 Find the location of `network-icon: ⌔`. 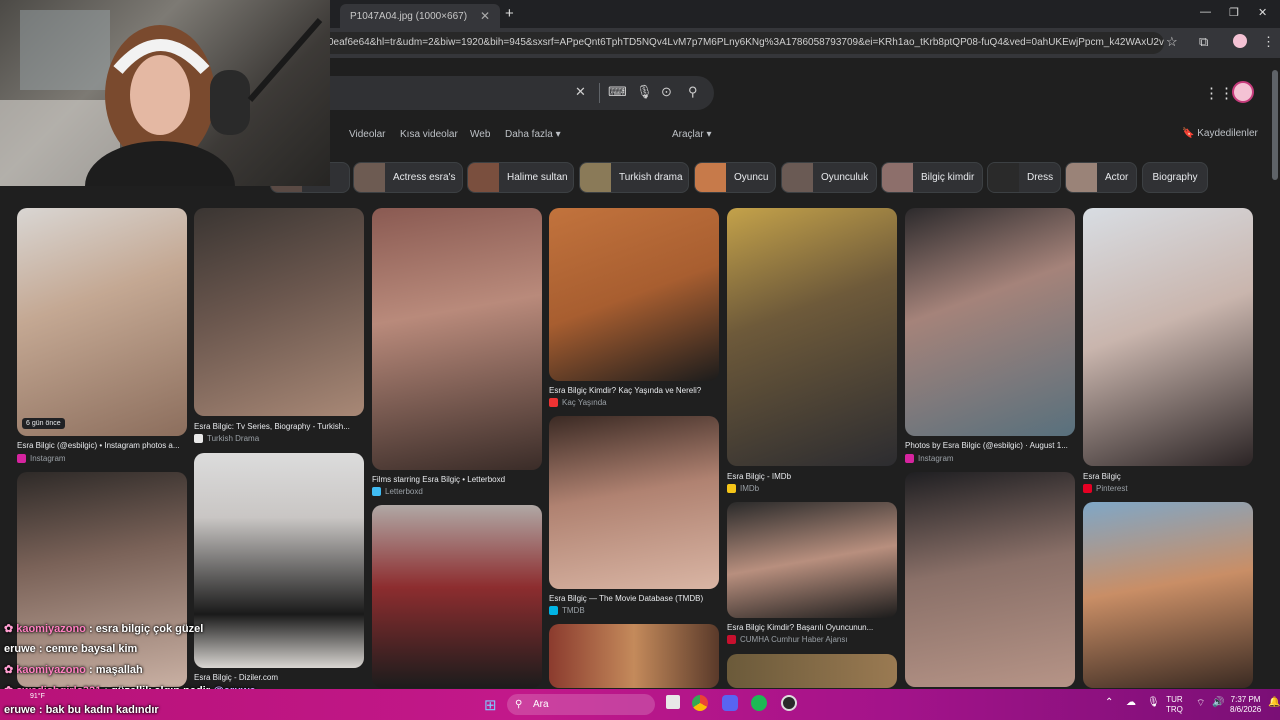

network-icon: ⌔ is located at coordinates (1200, 703).